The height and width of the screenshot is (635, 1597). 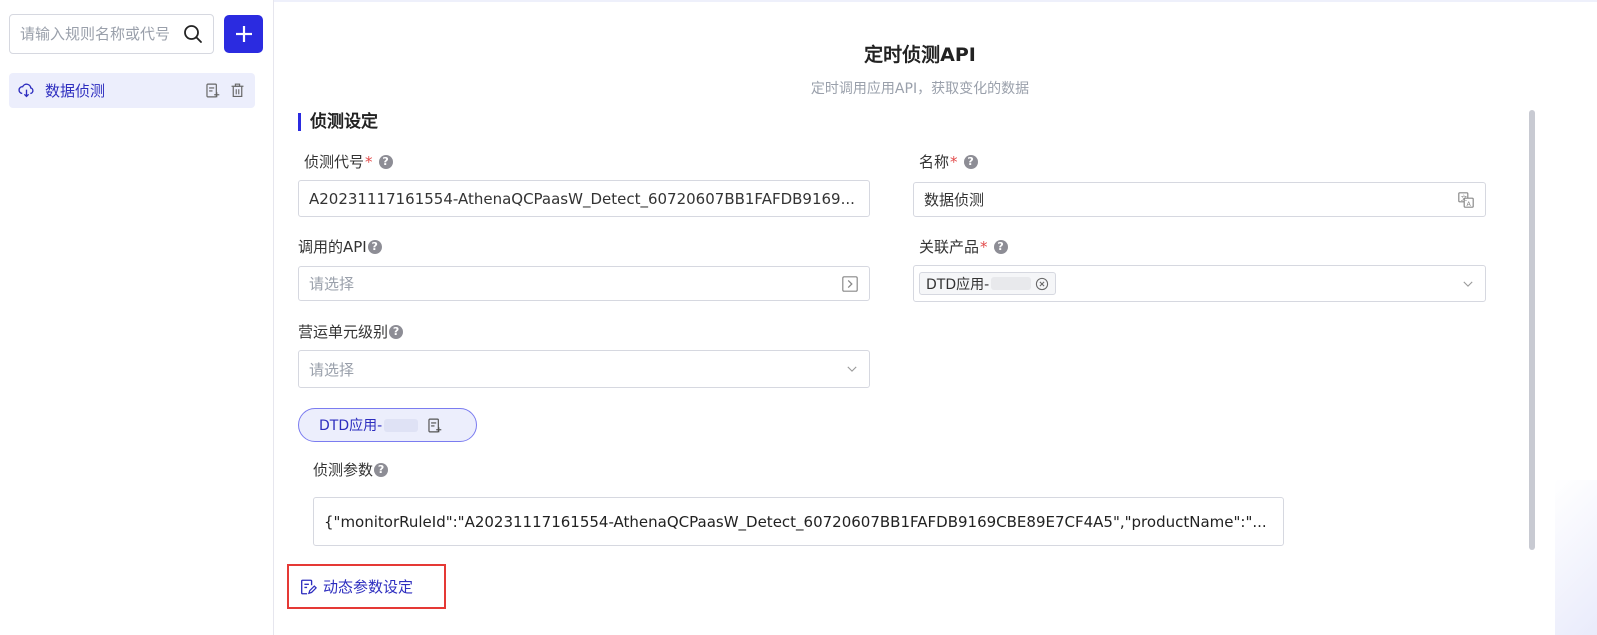 What do you see at coordinates (1199, 283) in the screenshot?
I see `product-select: DTD应用-` at bounding box center [1199, 283].